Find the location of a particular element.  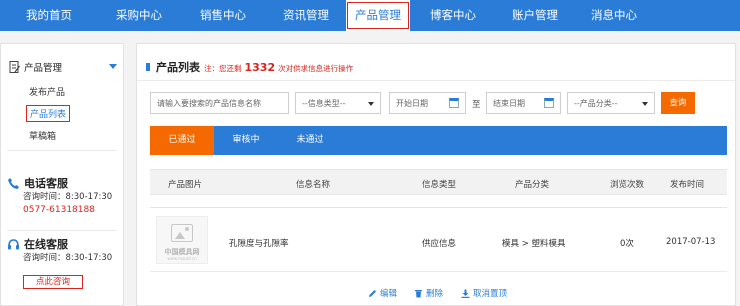

unpin-button: 取消置顶 is located at coordinates (484, 293).